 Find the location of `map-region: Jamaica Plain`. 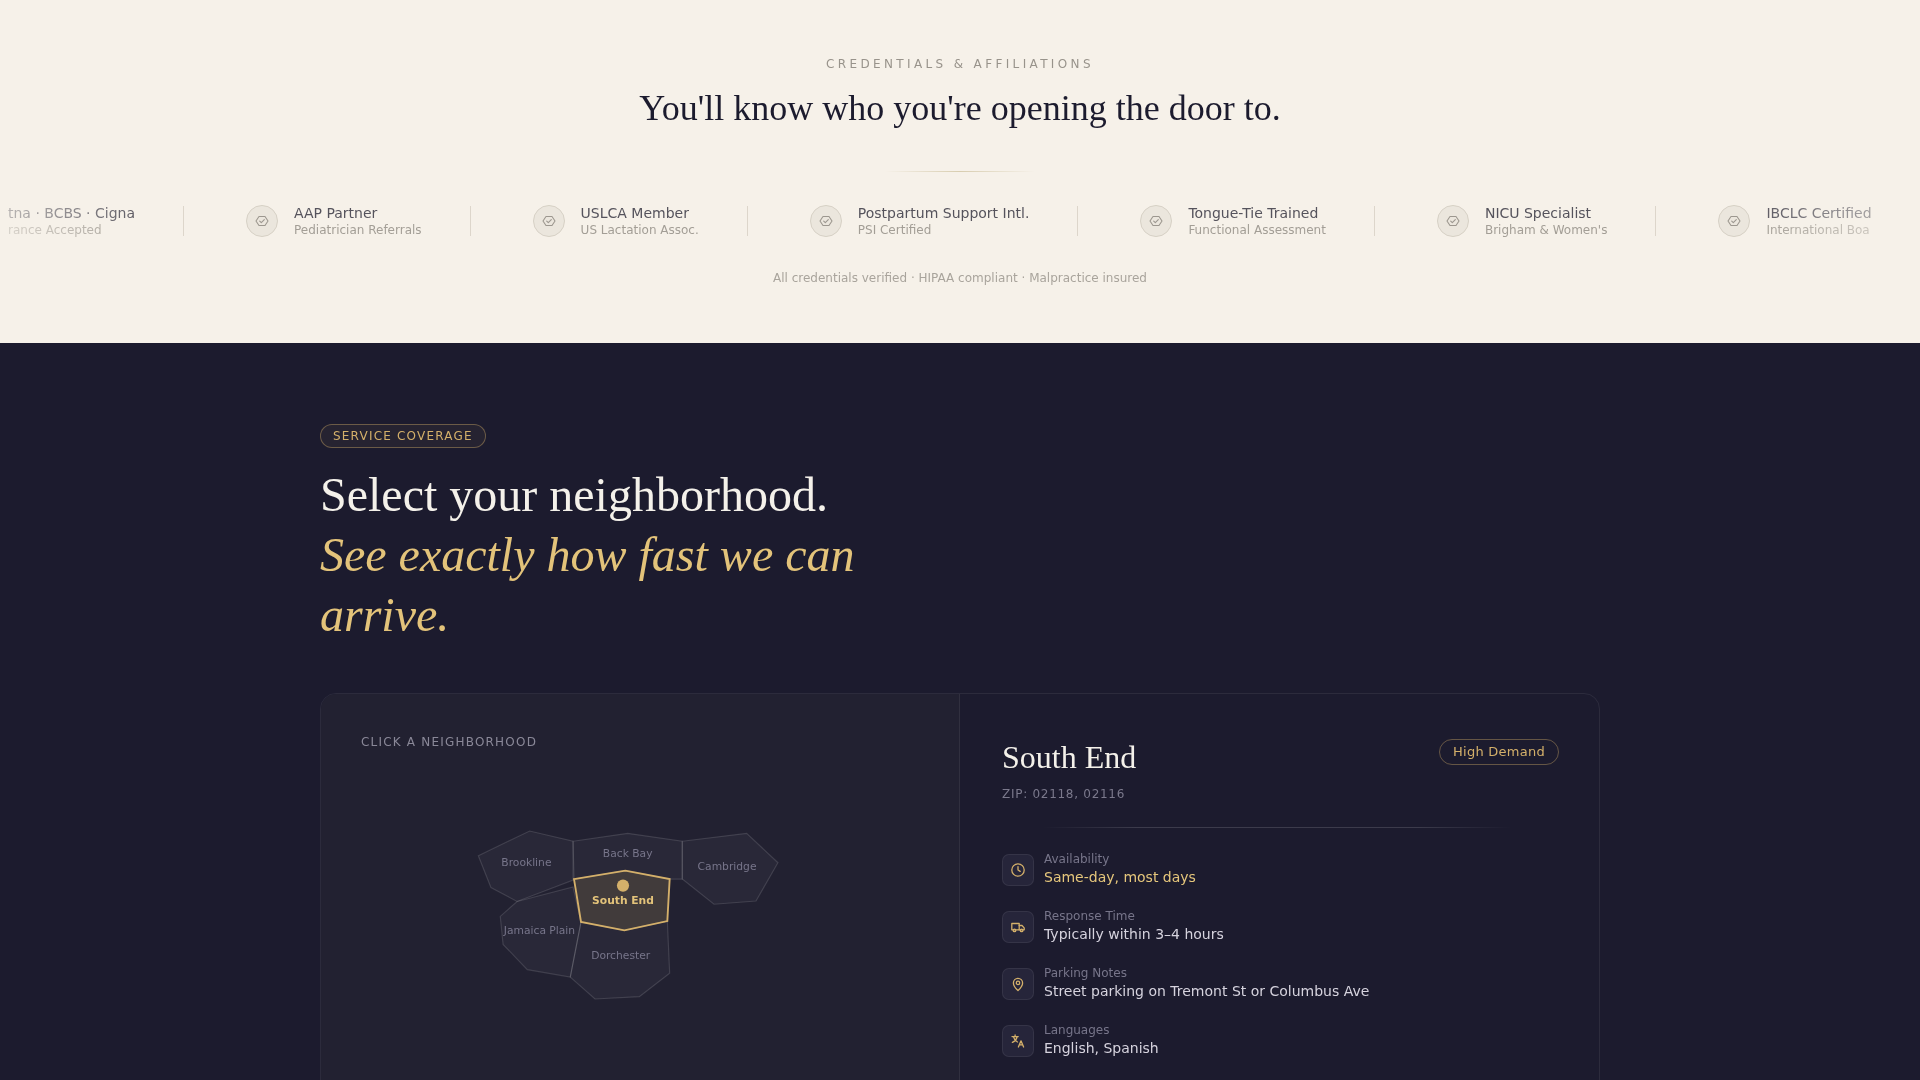

map-region: Jamaica Plain is located at coordinates (540, 932).